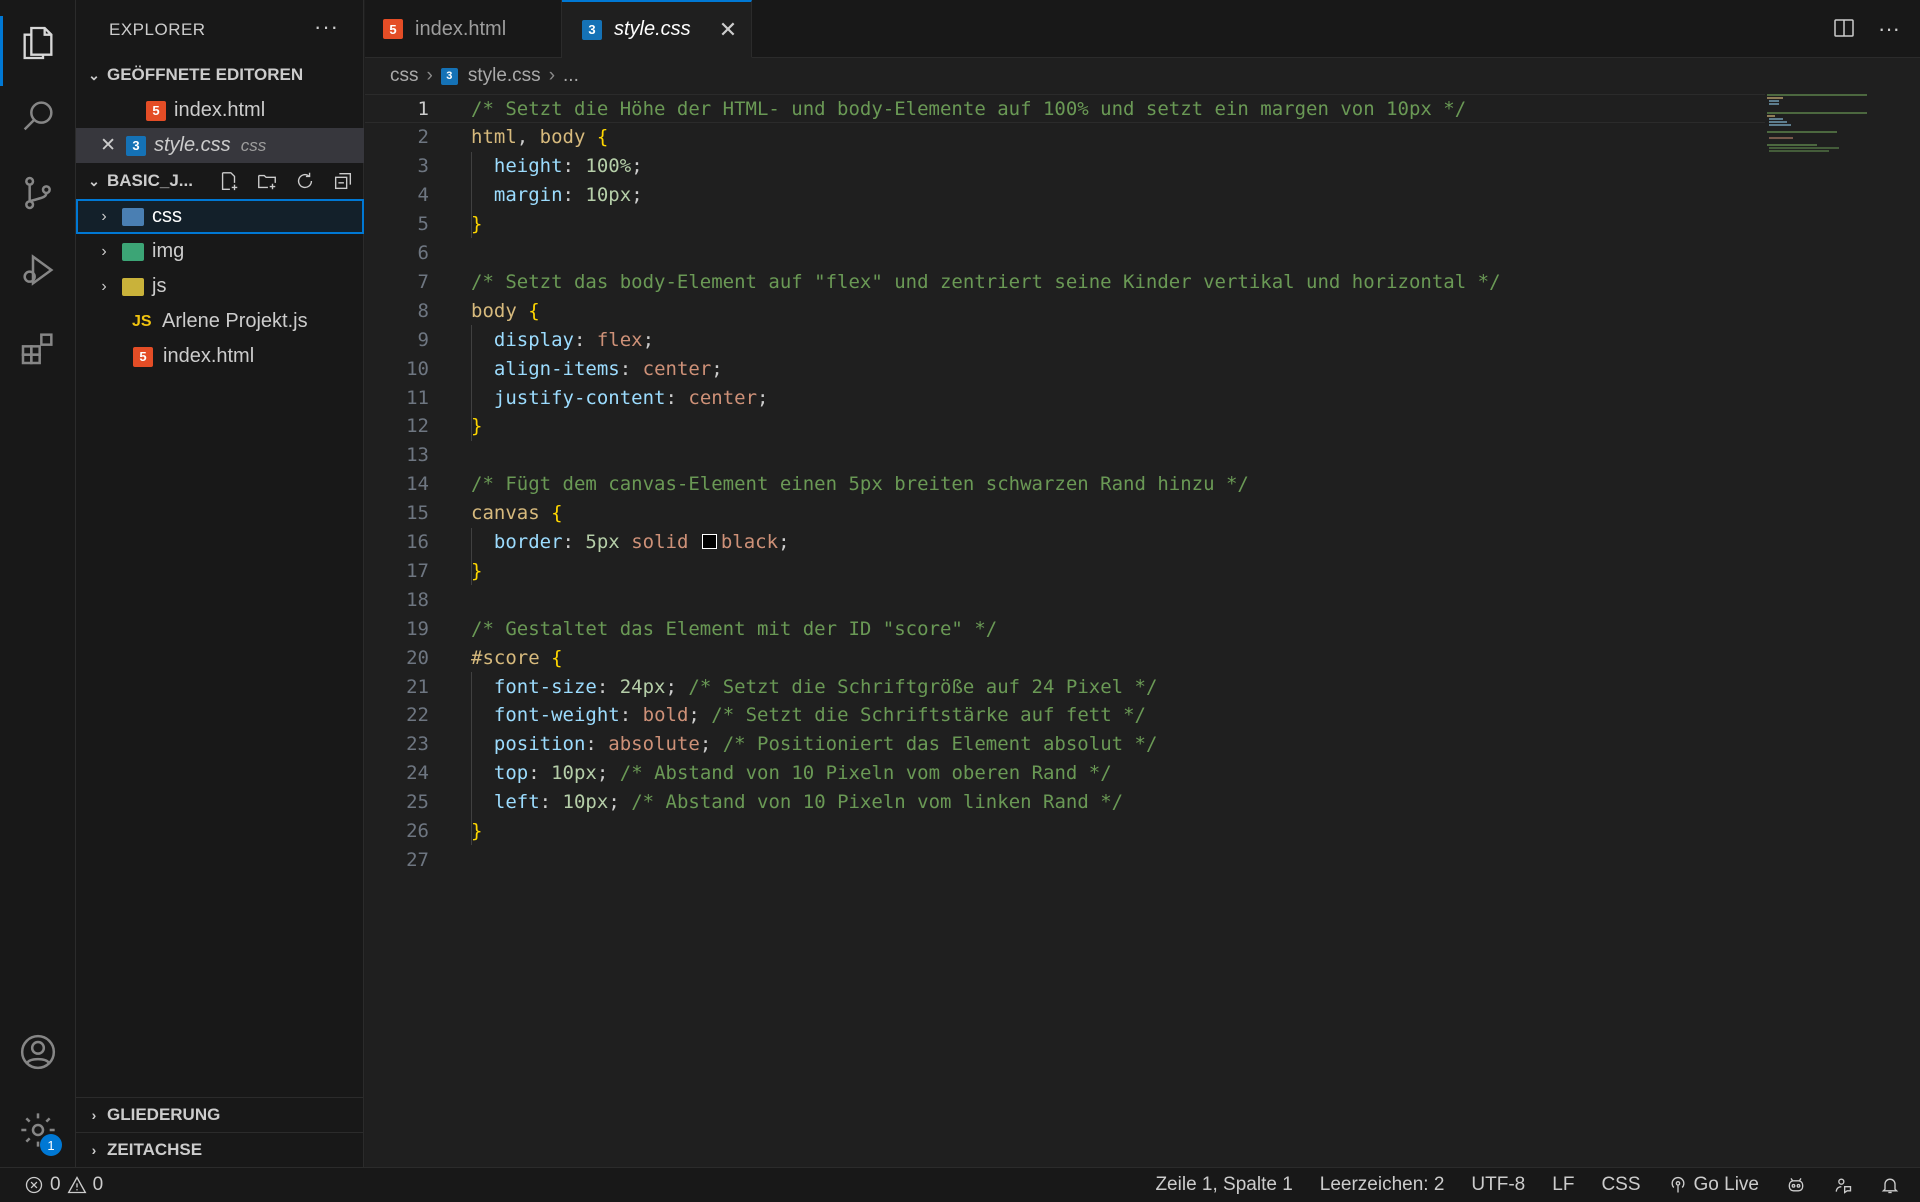  Describe the element at coordinates (1065, 224) in the screenshot. I see `code-line: 5}` at that location.